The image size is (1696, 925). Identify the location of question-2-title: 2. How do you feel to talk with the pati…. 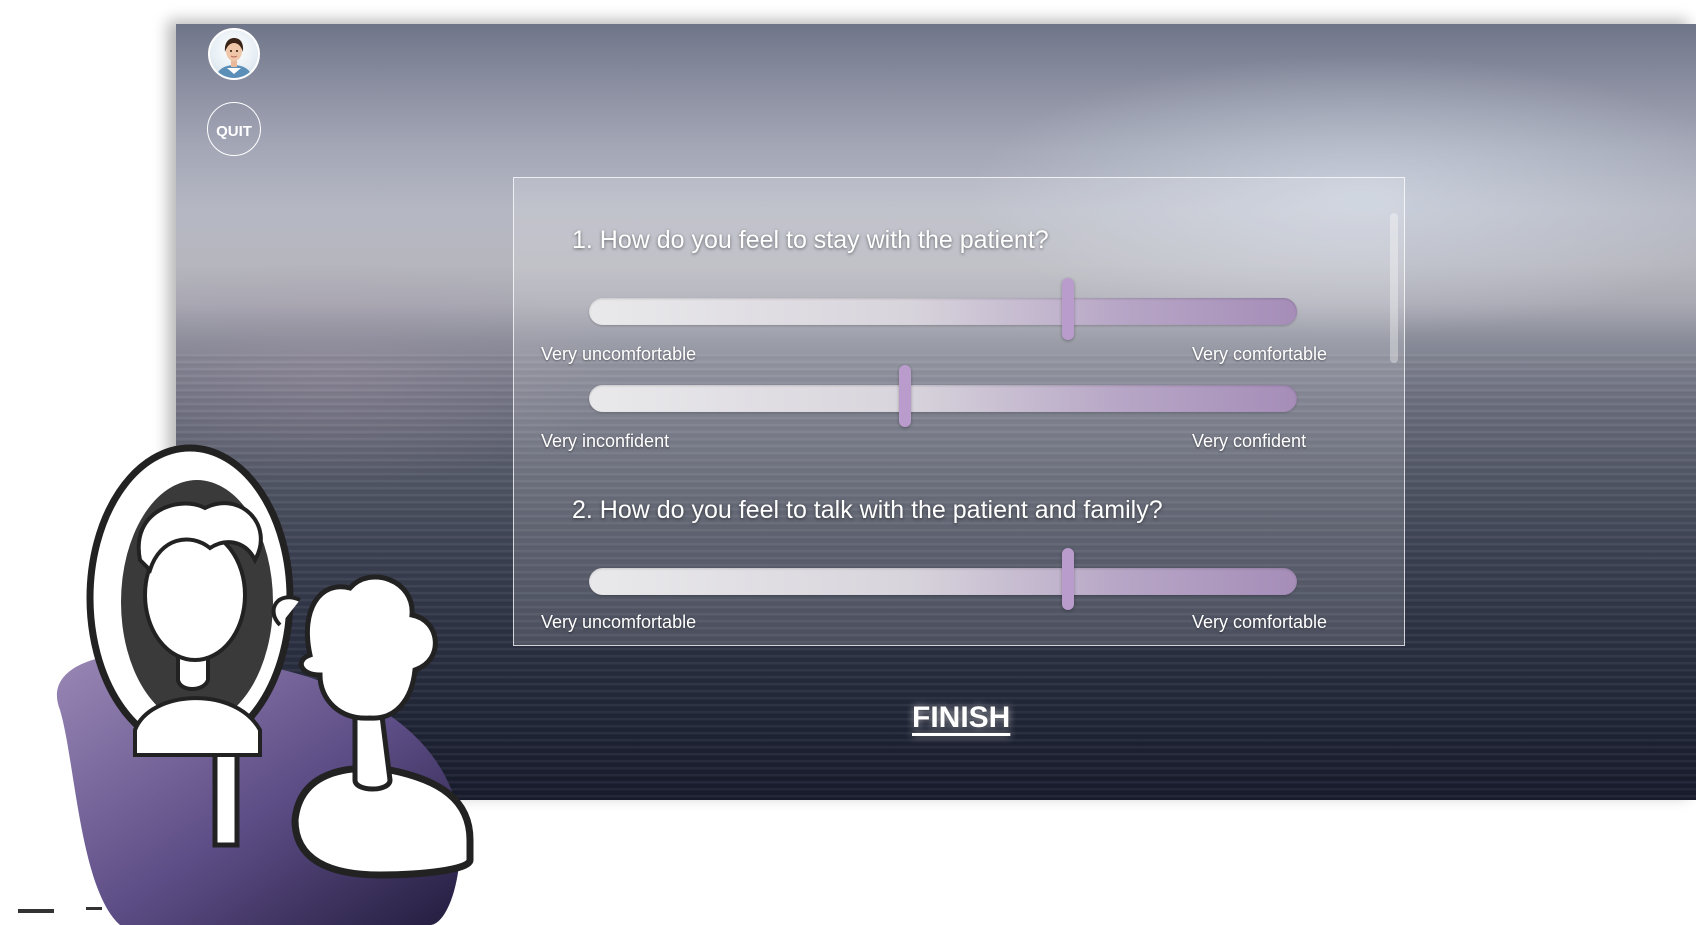
(867, 510).